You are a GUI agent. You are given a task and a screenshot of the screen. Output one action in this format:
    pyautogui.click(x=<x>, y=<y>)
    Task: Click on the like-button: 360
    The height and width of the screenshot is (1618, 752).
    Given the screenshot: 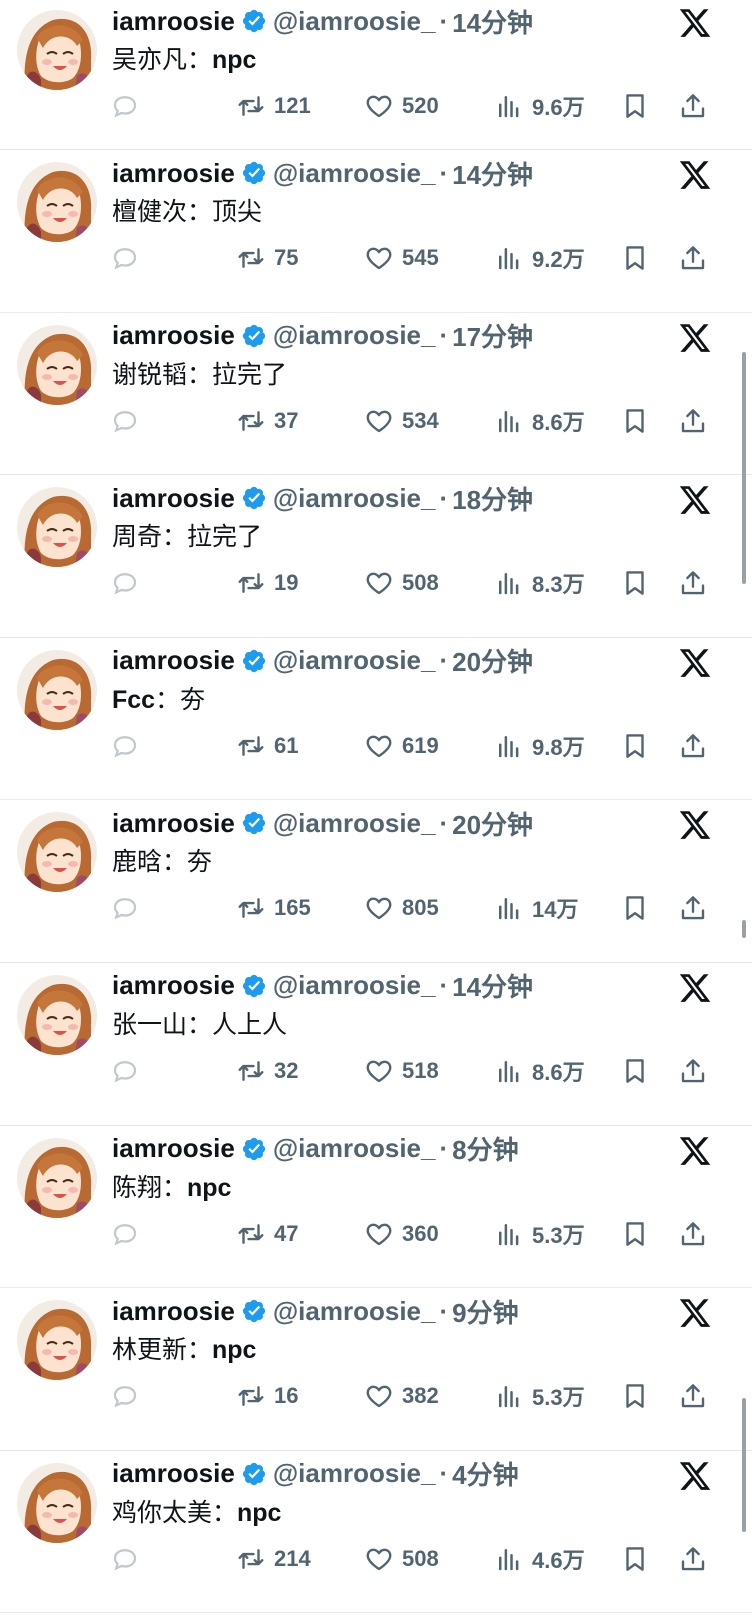 What is the action you would take?
    pyautogui.click(x=401, y=1234)
    